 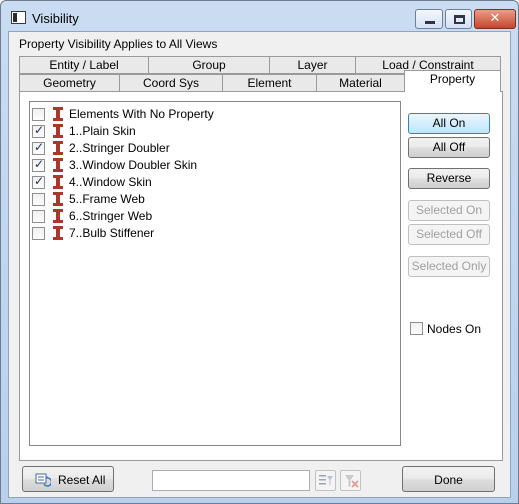 I want to click on list-item: 6..Stringer Web, so click(x=212, y=216).